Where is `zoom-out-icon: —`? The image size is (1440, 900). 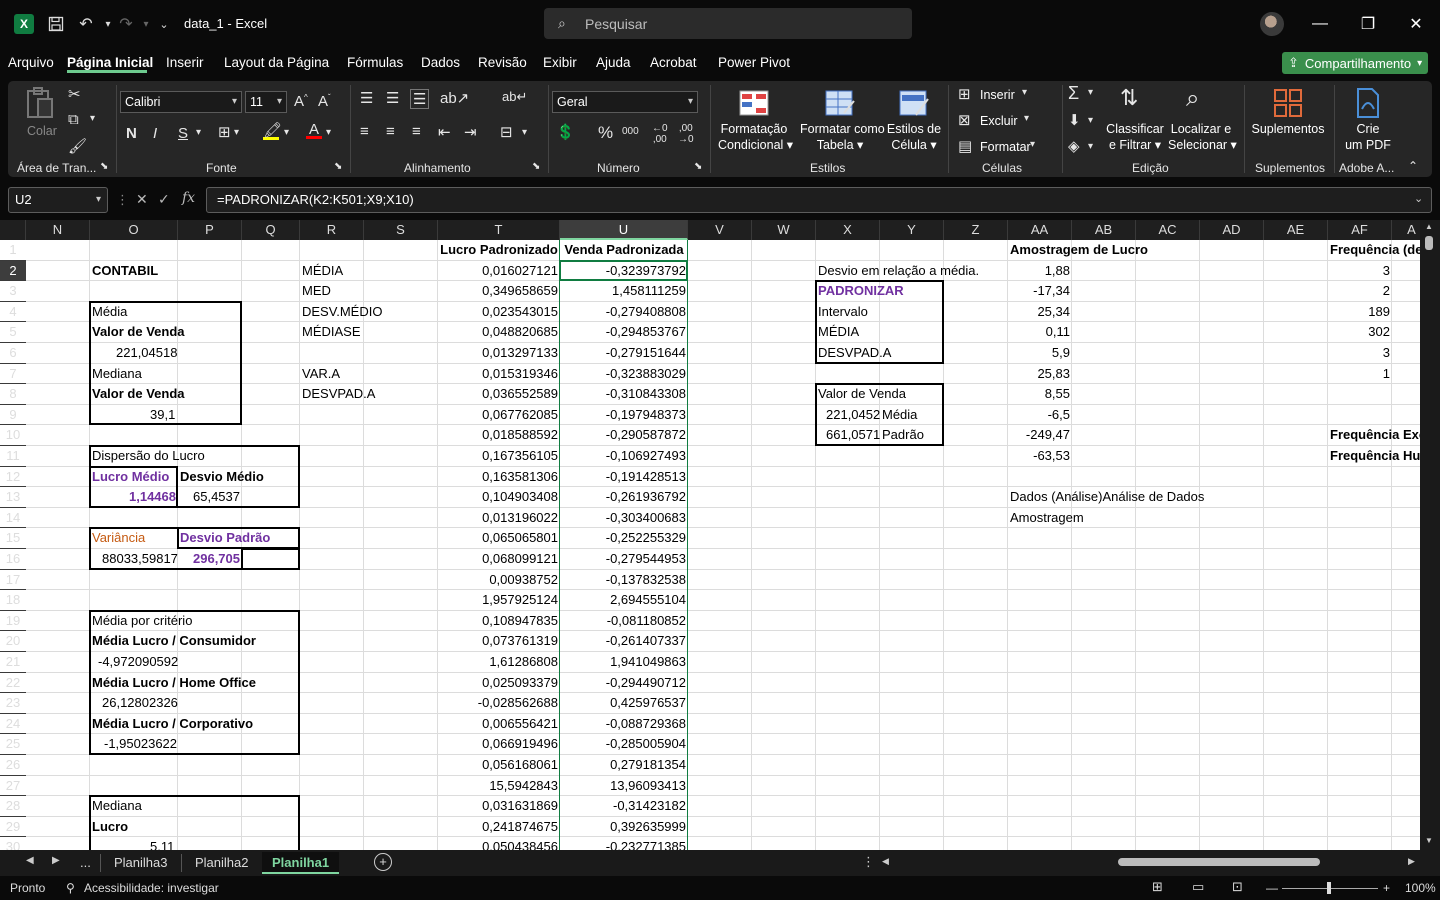
zoom-out-icon: — is located at coordinates (1272, 888).